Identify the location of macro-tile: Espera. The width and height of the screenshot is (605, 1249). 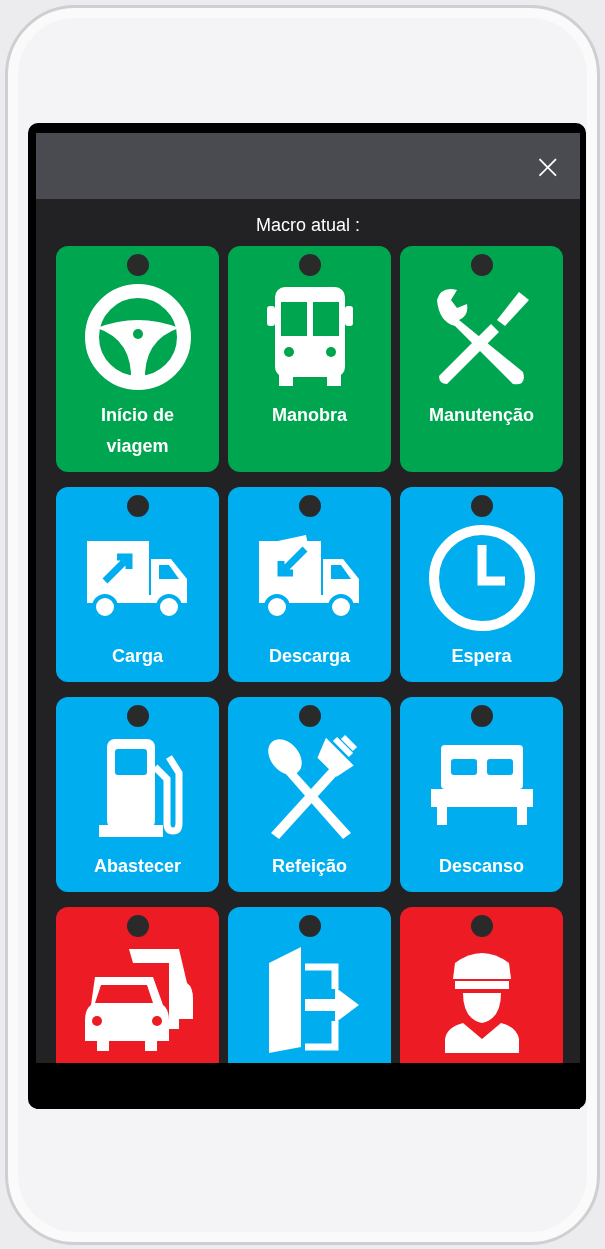
(481, 584).